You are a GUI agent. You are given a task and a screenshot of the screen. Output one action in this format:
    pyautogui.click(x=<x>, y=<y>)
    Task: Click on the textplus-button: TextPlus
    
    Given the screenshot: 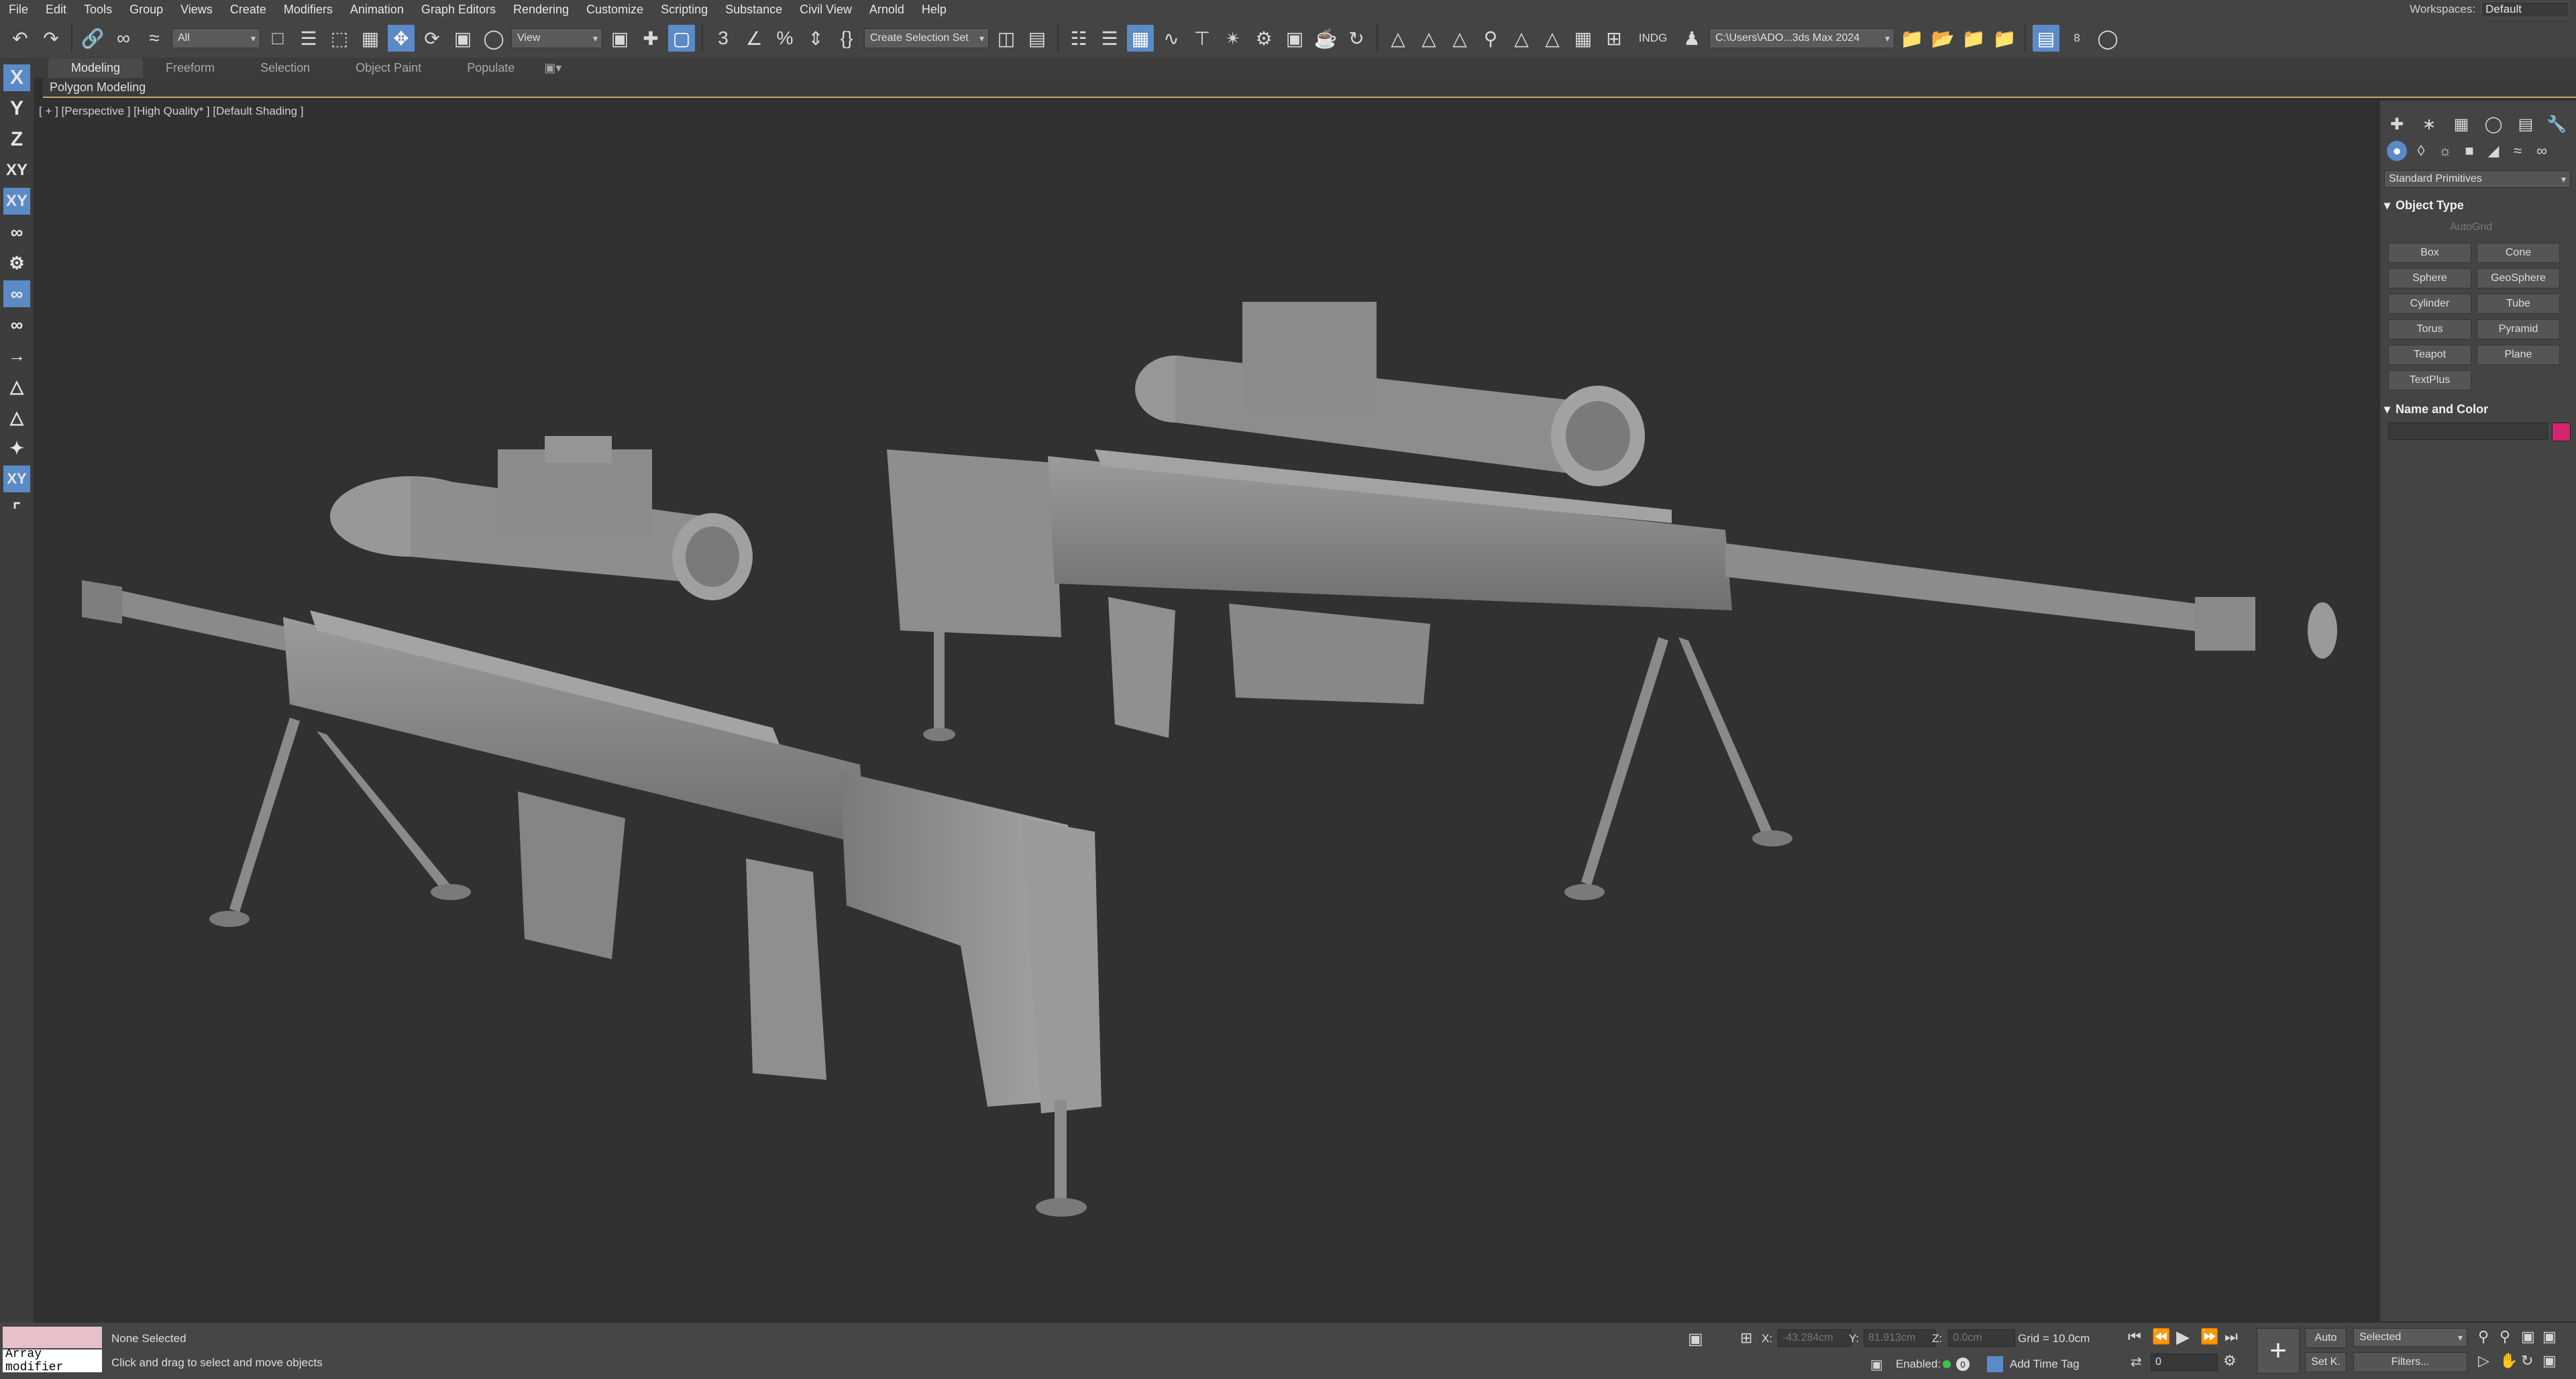 What is the action you would take?
    pyautogui.click(x=2429, y=380)
    